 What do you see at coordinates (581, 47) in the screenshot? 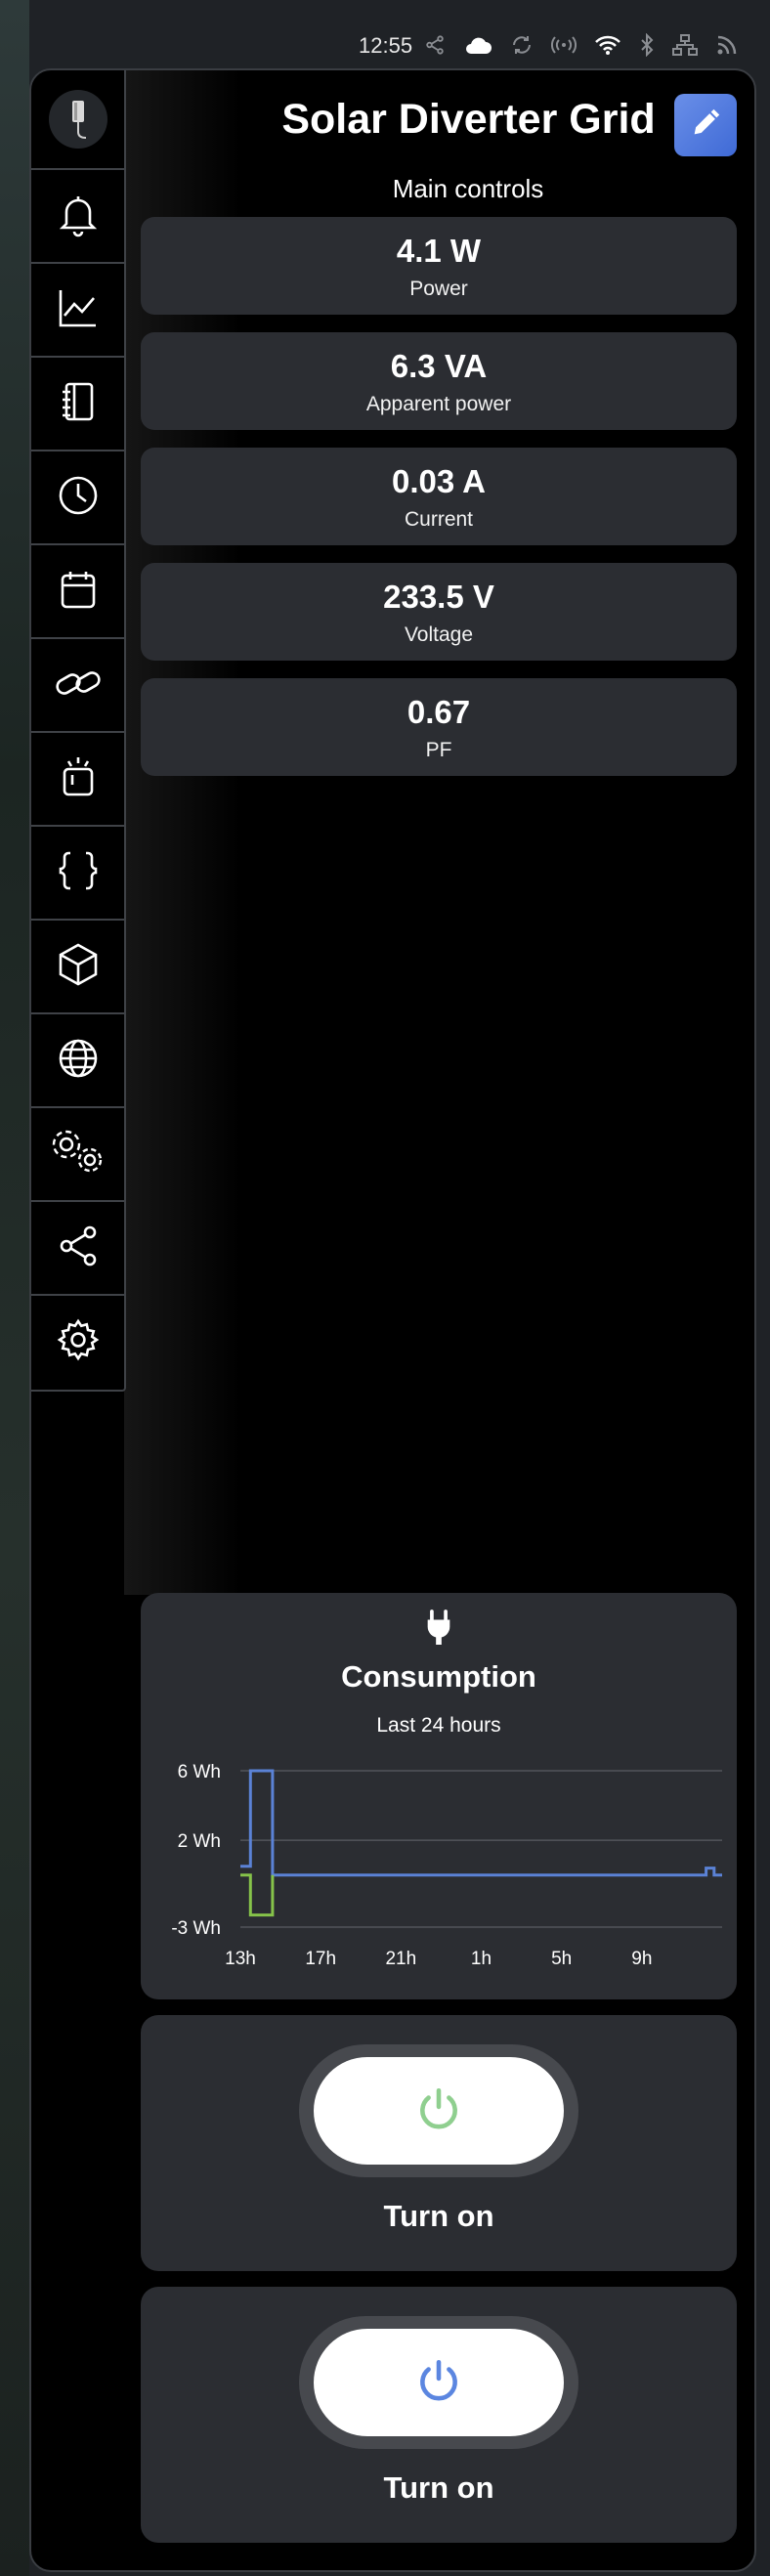
I see `status-icons` at bounding box center [581, 47].